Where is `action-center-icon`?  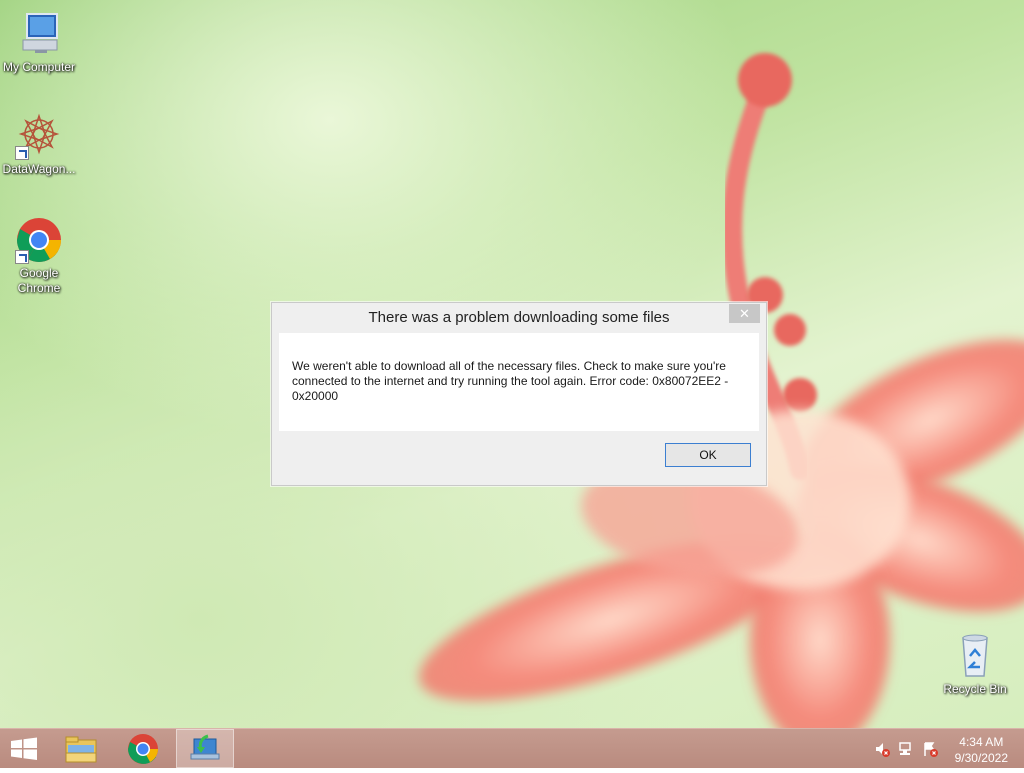 action-center-icon is located at coordinates (930, 749).